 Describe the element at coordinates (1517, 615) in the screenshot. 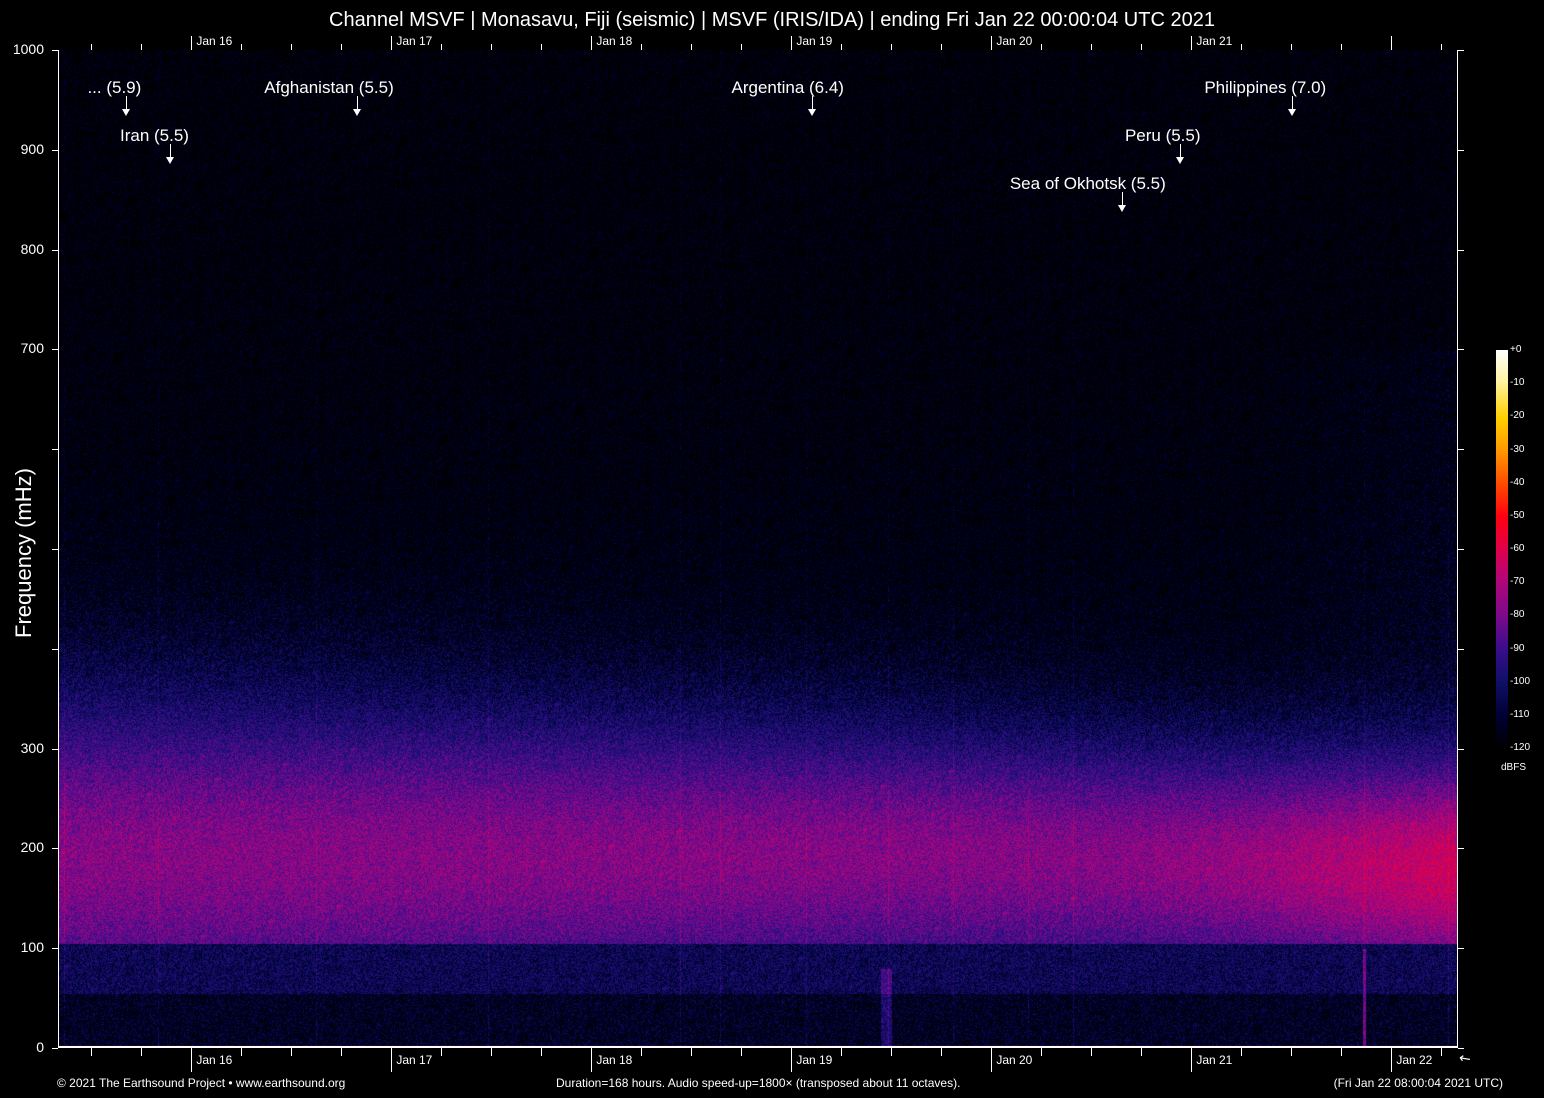

I see `colorbar-tick-label: -80` at that location.